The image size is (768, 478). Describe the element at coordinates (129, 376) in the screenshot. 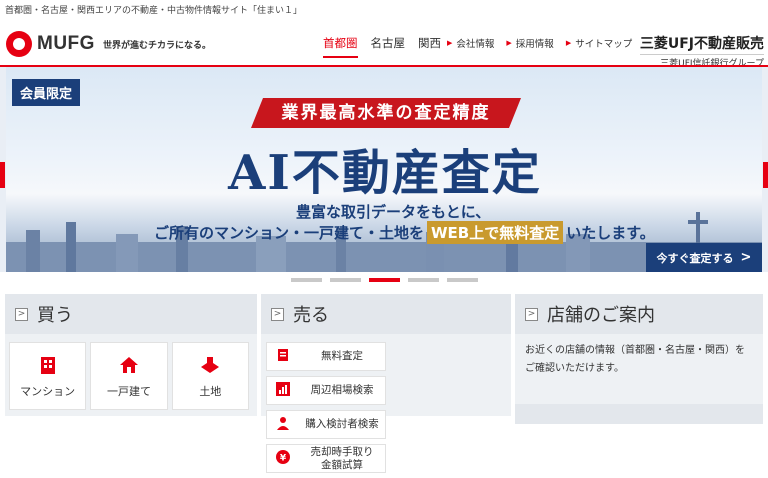

I see `buy-house-button: 一戸建て` at that location.